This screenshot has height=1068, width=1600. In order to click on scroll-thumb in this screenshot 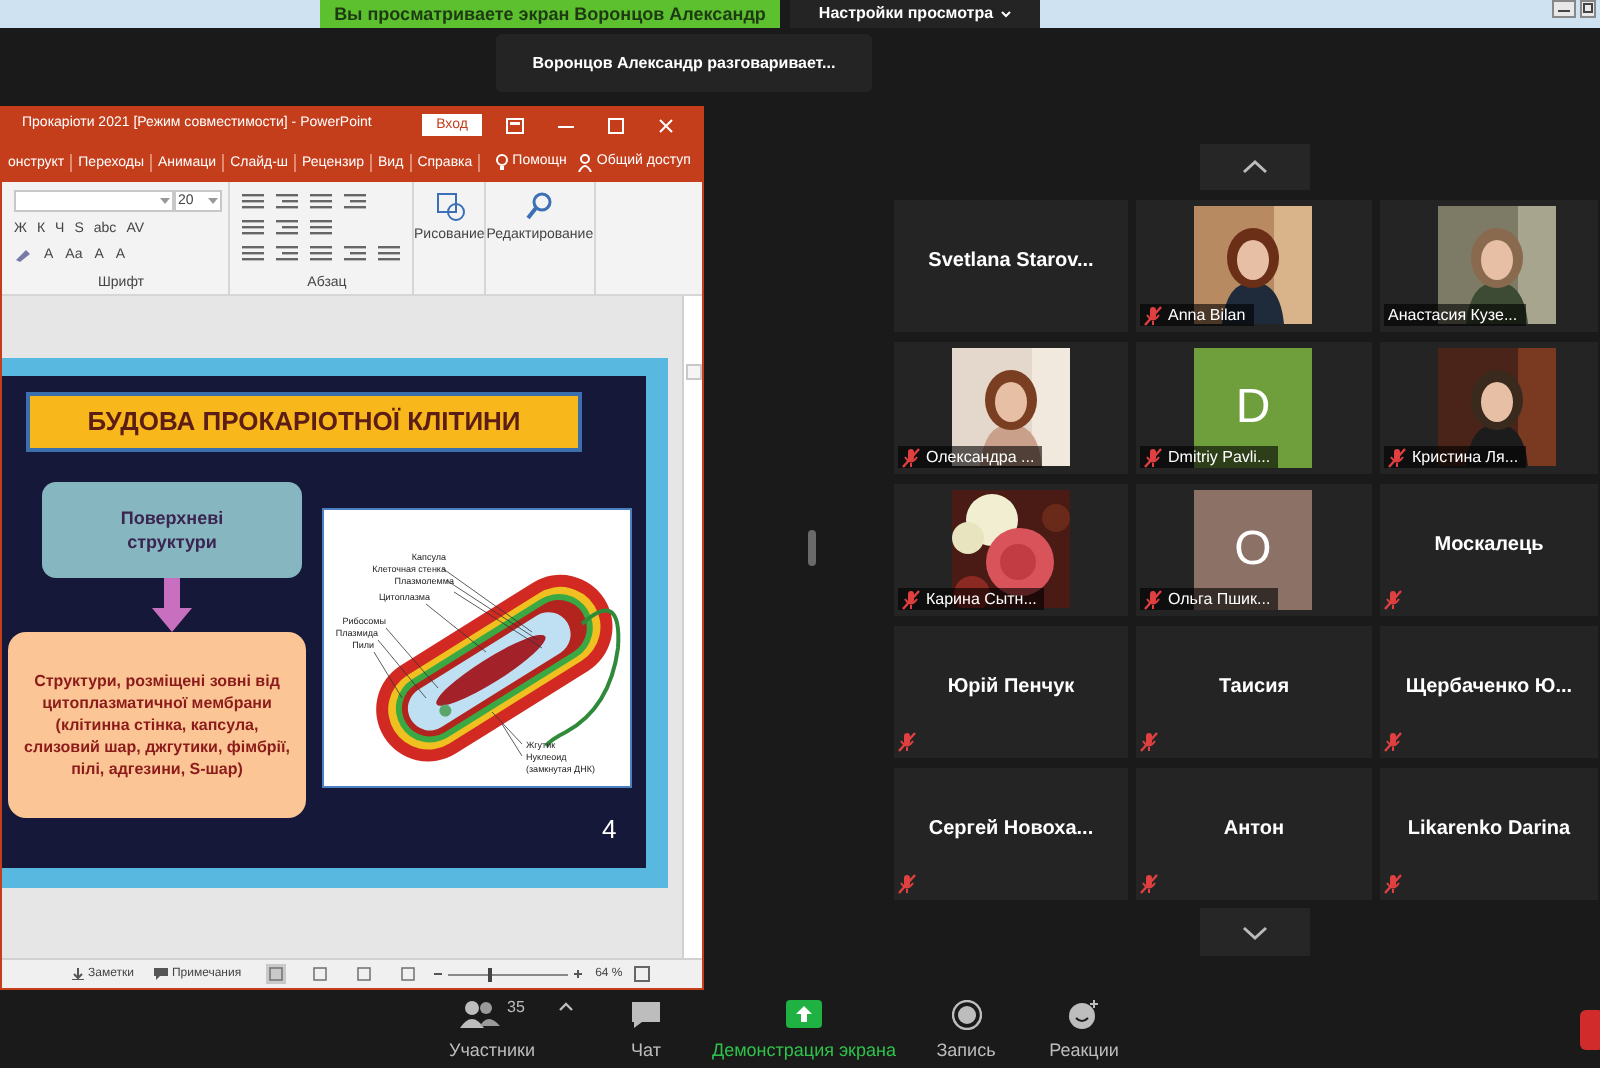, I will do `click(693, 372)`.